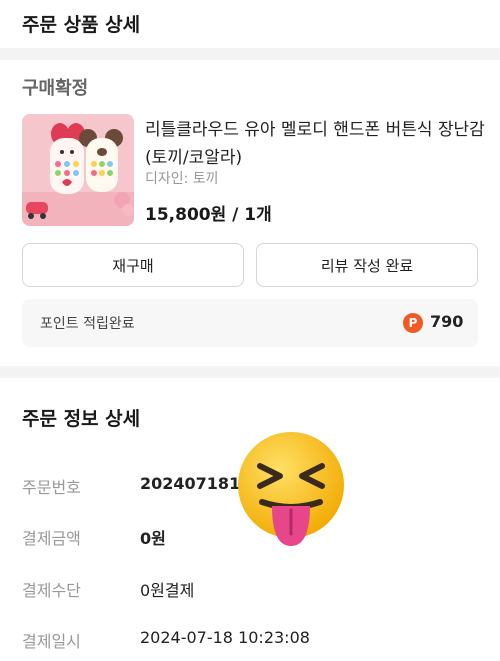 This screenshot has height=661, width=500. Describe the element at coordinates (447, 321) in the screenshot. I see `point-value: 790` at that location.